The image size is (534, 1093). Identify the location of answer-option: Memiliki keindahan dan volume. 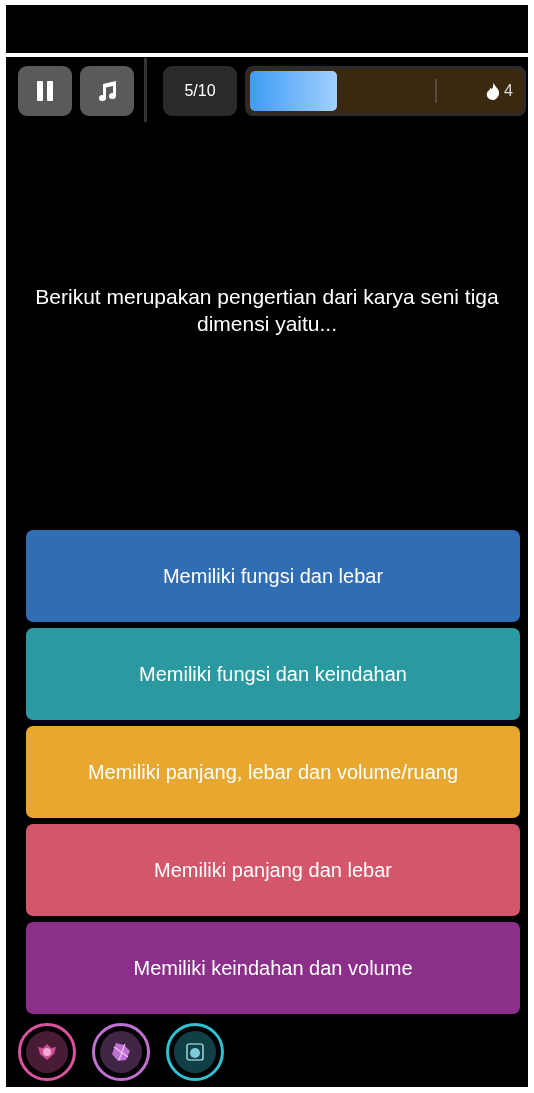
(273, 968).